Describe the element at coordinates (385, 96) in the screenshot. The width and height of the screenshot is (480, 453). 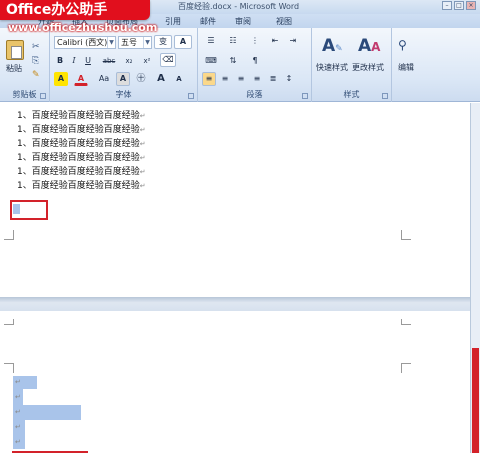
I see `styles-launcher-icon` at that location.